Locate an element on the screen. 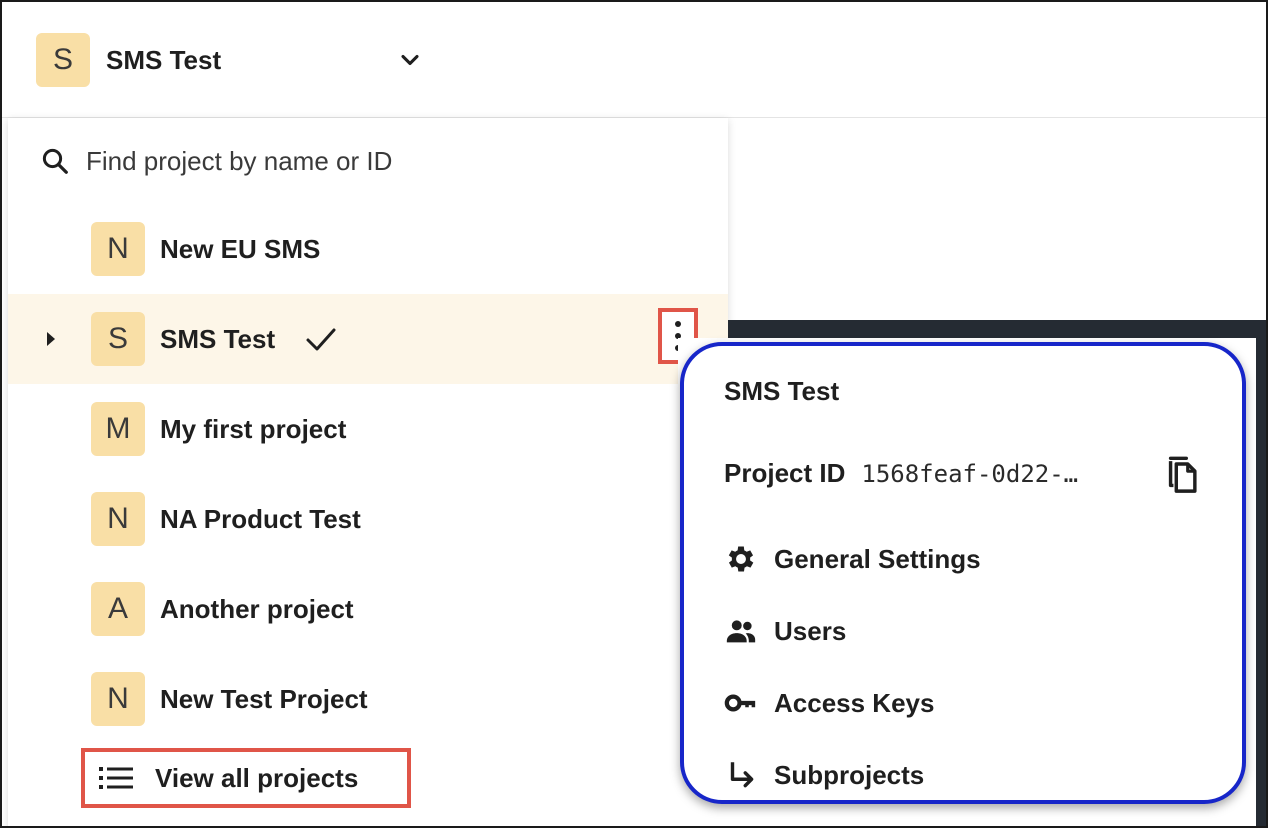 The width and height of the screenshot is (1268, 828). list-item: N New Test Project is located at coordinates (368, 699).